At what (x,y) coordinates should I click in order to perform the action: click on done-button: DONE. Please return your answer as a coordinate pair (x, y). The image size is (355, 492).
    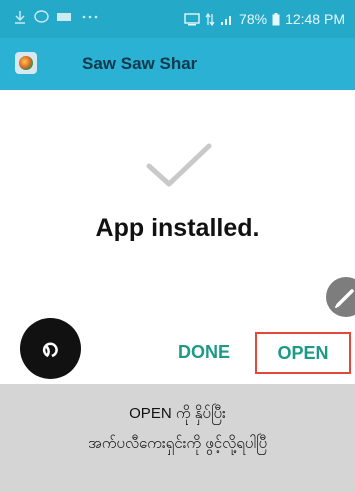
    Looking at the image, I should click on (204, 352).